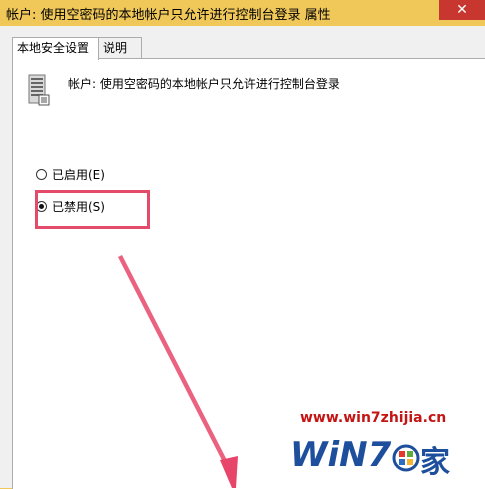  What do you see at coordinates (373, 418) in the screenshot?
I see `watermark-url: www.win7zhijia.cn` at bounding box center [373, 418].